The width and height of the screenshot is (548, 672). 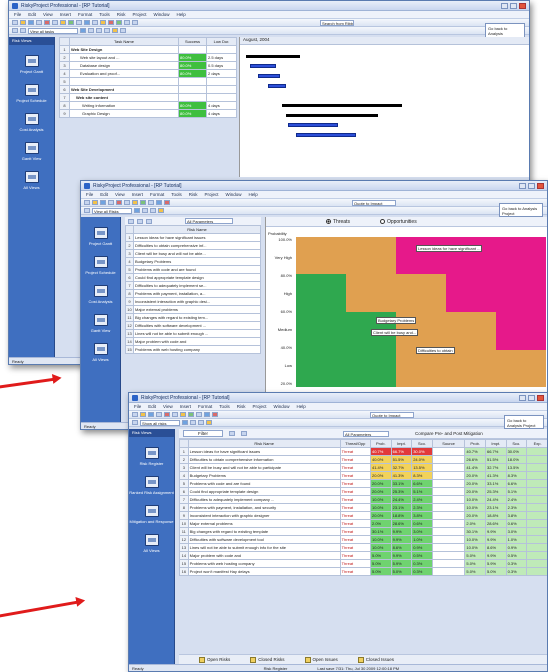 What do you see at coordinates (151, 543) in the screenshot?
I see `sidebar-item-all-views: All Views` at bounding box center [151, 543].